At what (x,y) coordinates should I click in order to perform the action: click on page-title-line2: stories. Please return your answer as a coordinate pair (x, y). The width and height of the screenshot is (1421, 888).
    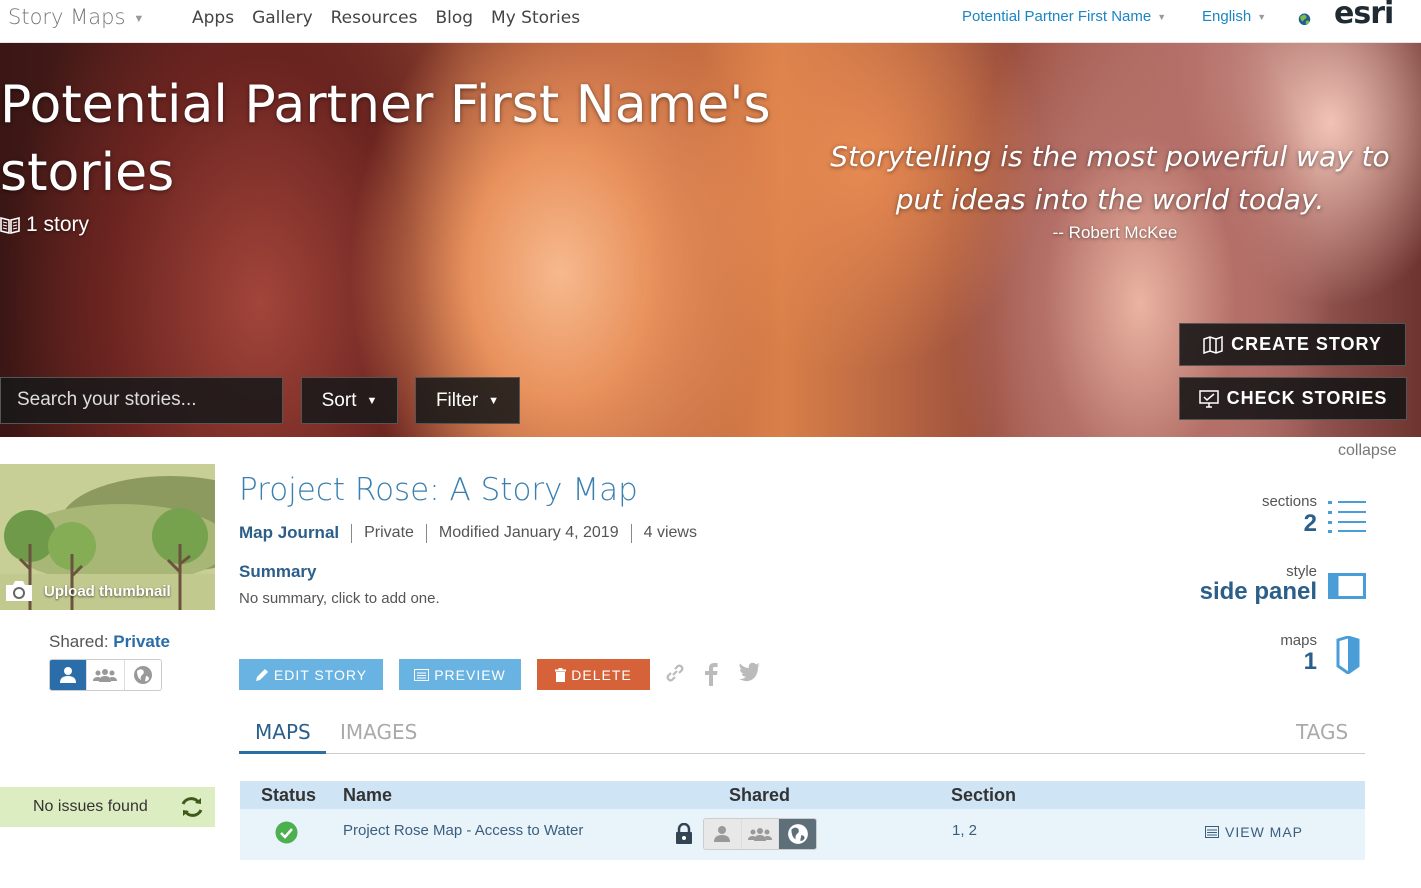
    Looking at the image, I should click on (87, 173).